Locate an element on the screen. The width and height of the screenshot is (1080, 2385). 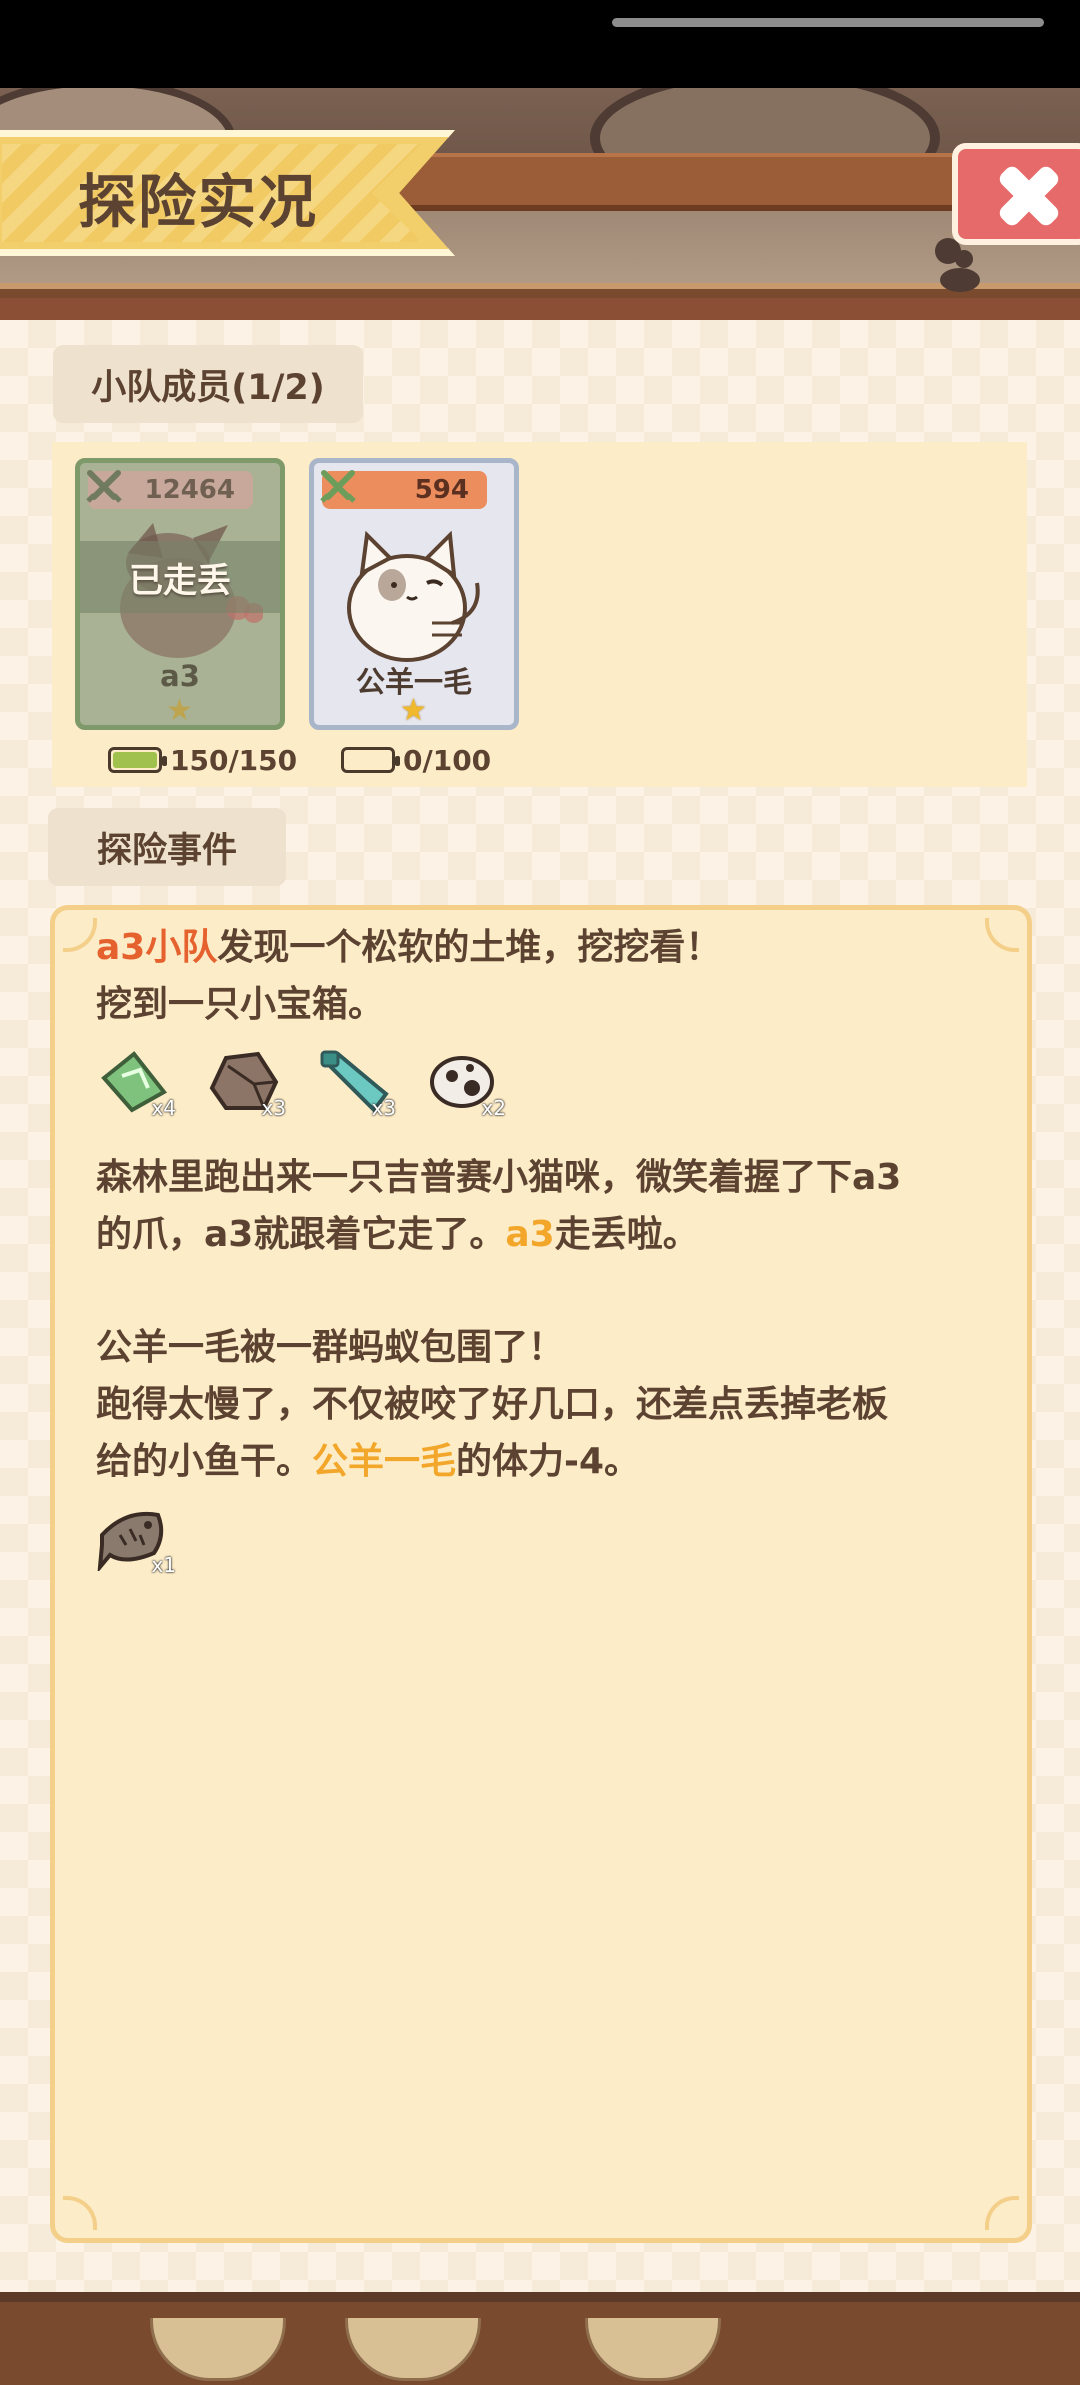
stamina-value: 150/150 is located at coordinates (234, 760).